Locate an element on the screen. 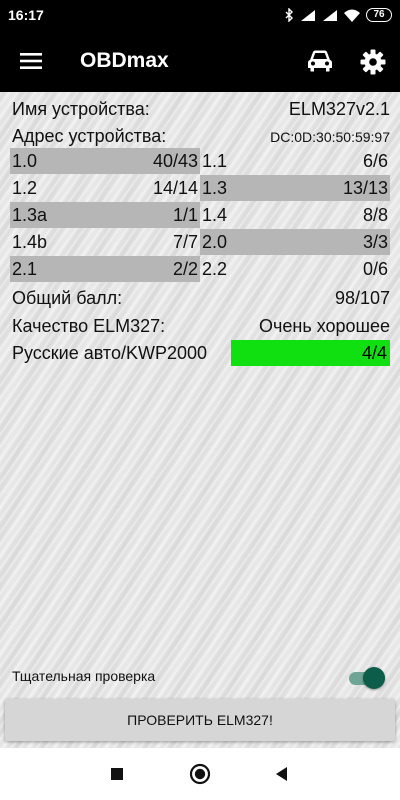 The width and height of the screenshot is (400, 800). thorough-check-label: Тщательная проверка is located at coordinates (84, 676).